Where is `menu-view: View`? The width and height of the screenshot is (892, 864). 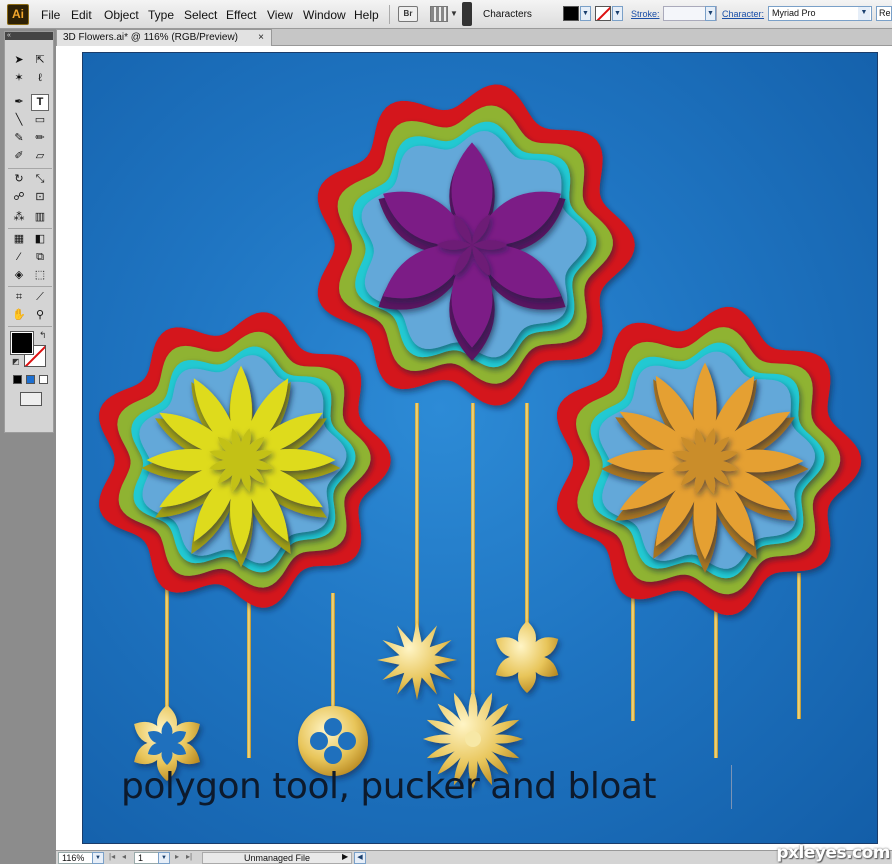
menu-view: View is located at coordinates (280, 15).